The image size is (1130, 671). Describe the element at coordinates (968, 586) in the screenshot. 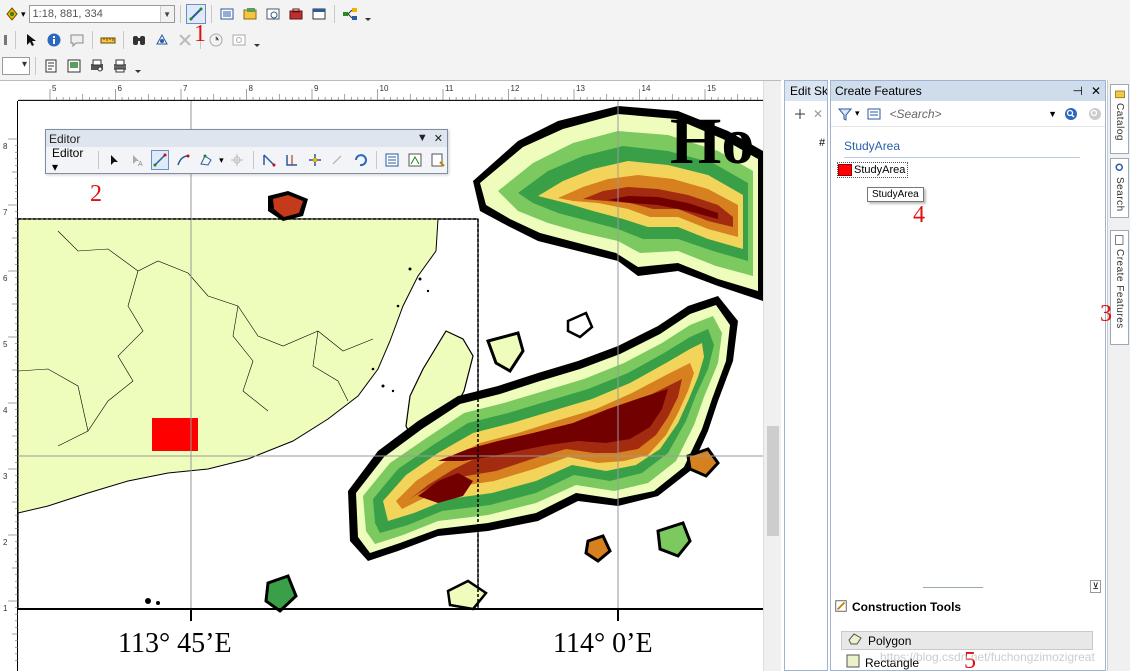

I see `panel-splitter: ⊻` at that location.